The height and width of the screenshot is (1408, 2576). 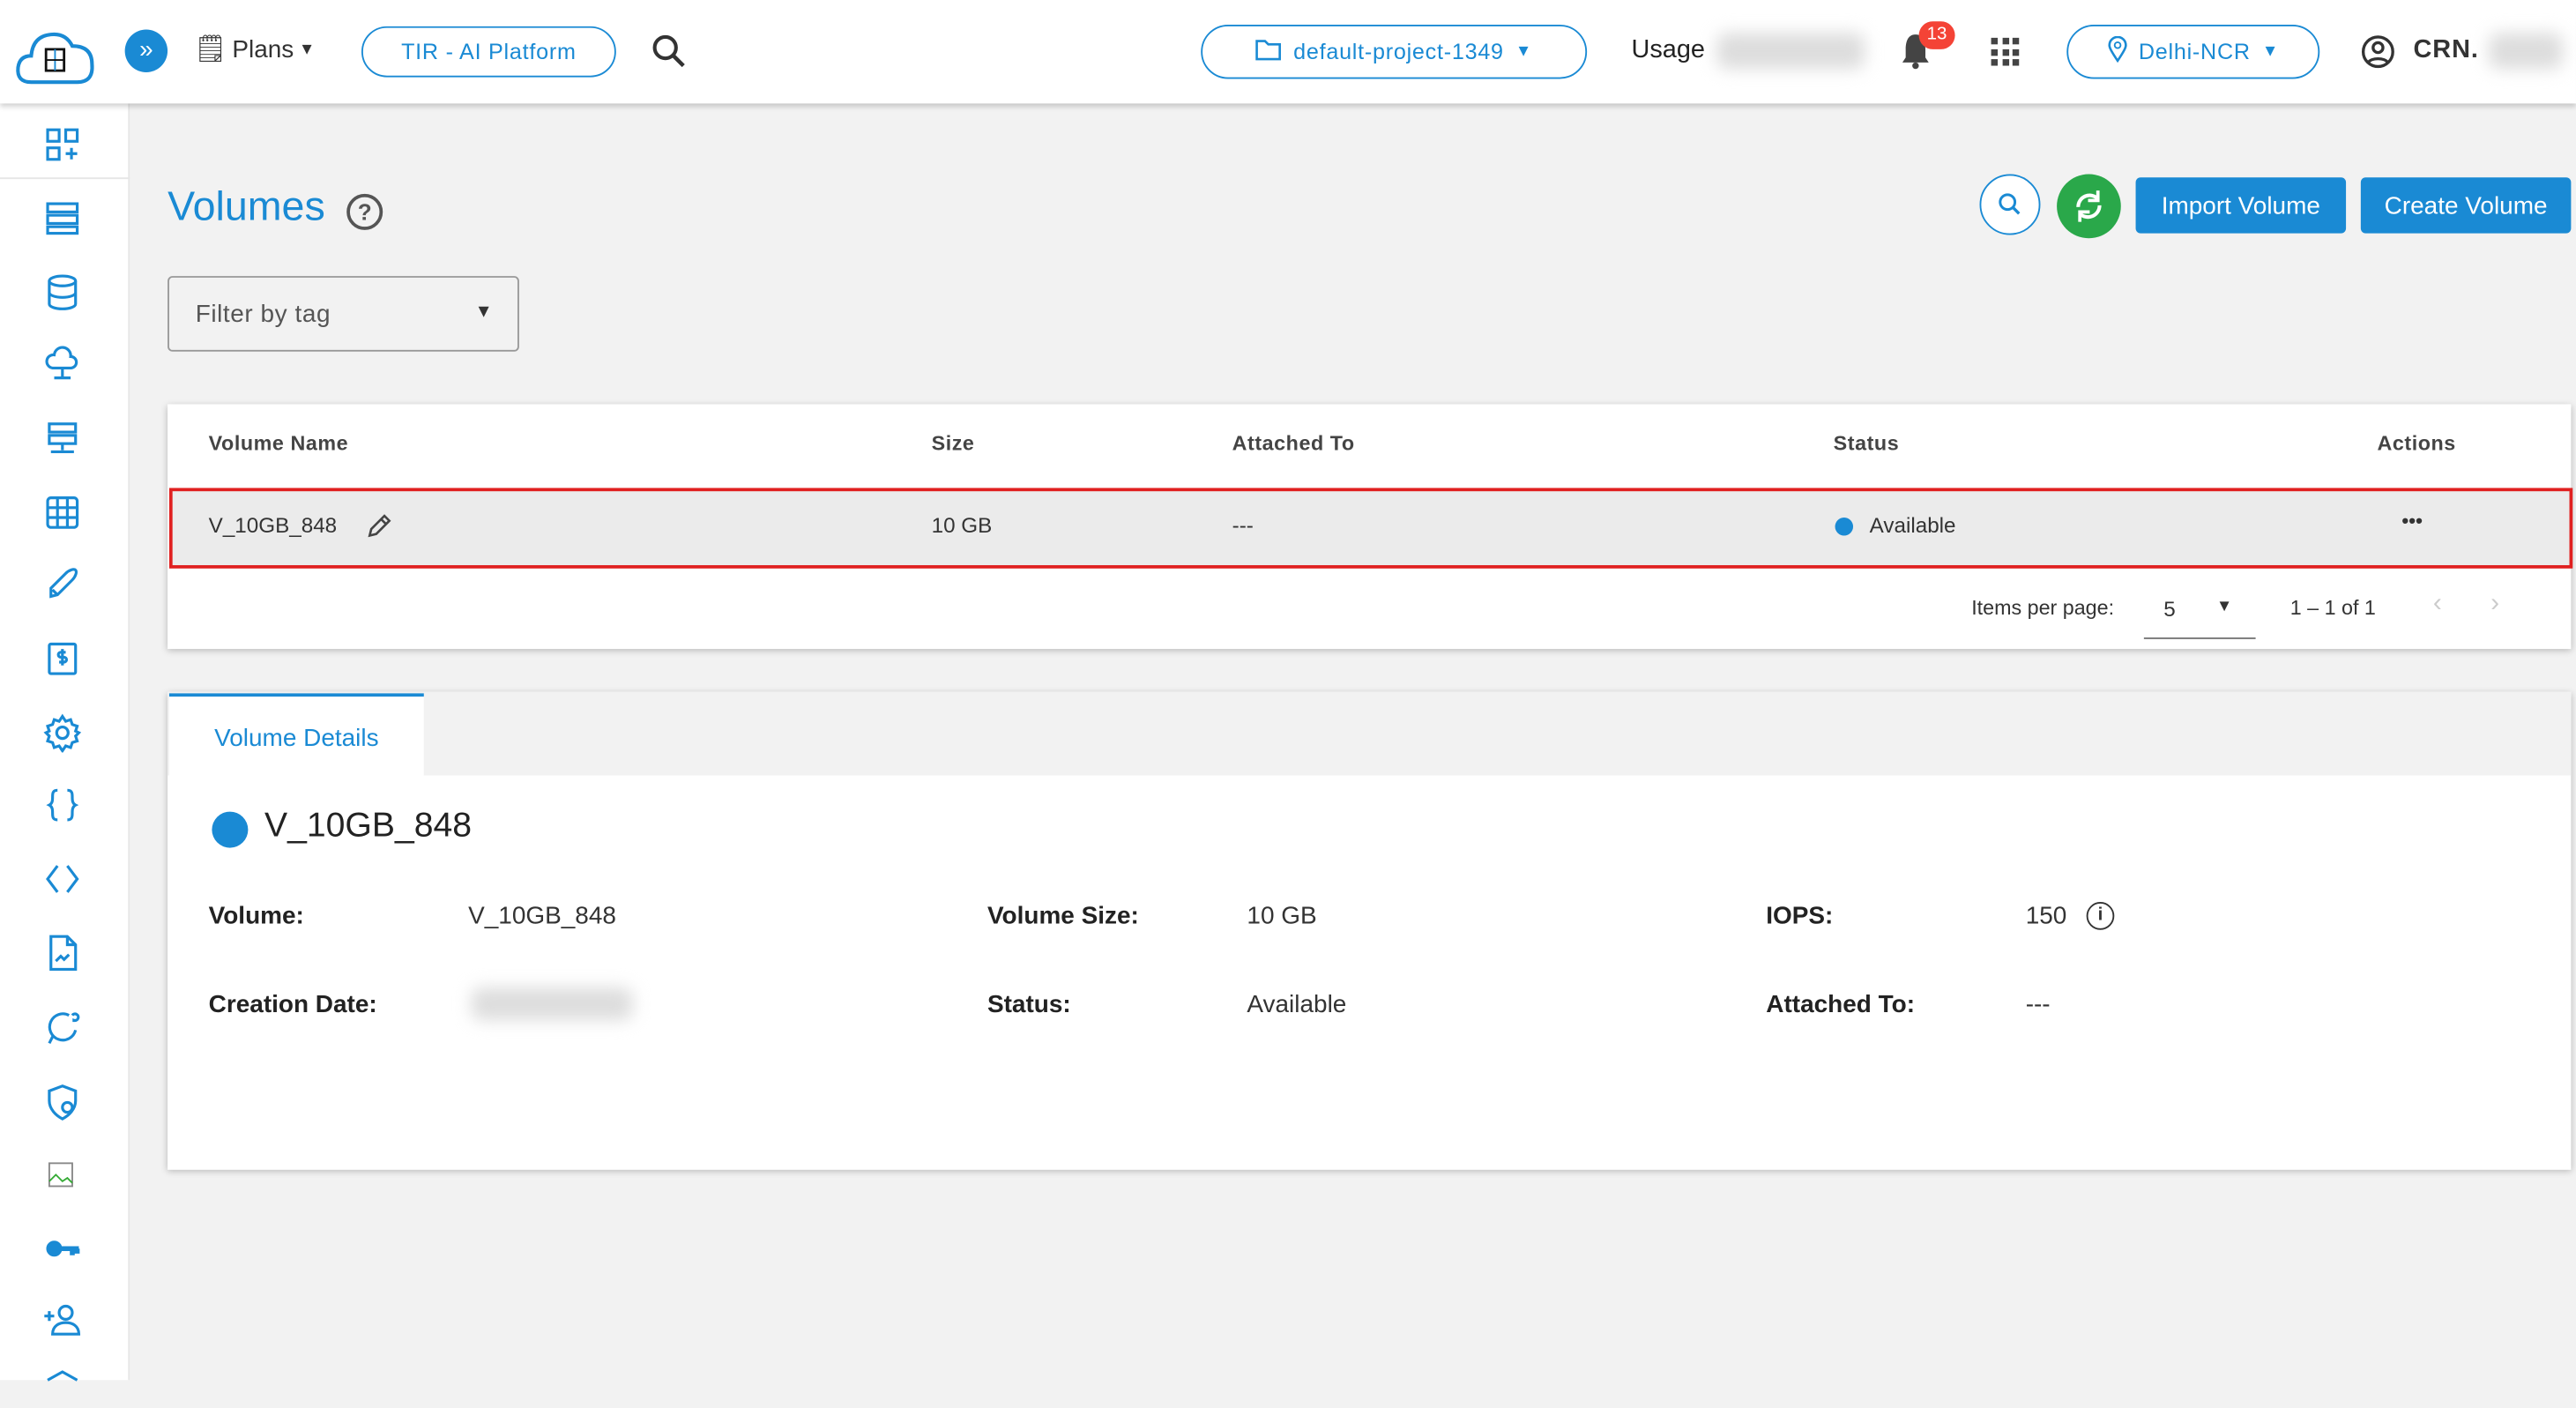 I want to click on search-volumes-button, so click(x=2010, y=204).